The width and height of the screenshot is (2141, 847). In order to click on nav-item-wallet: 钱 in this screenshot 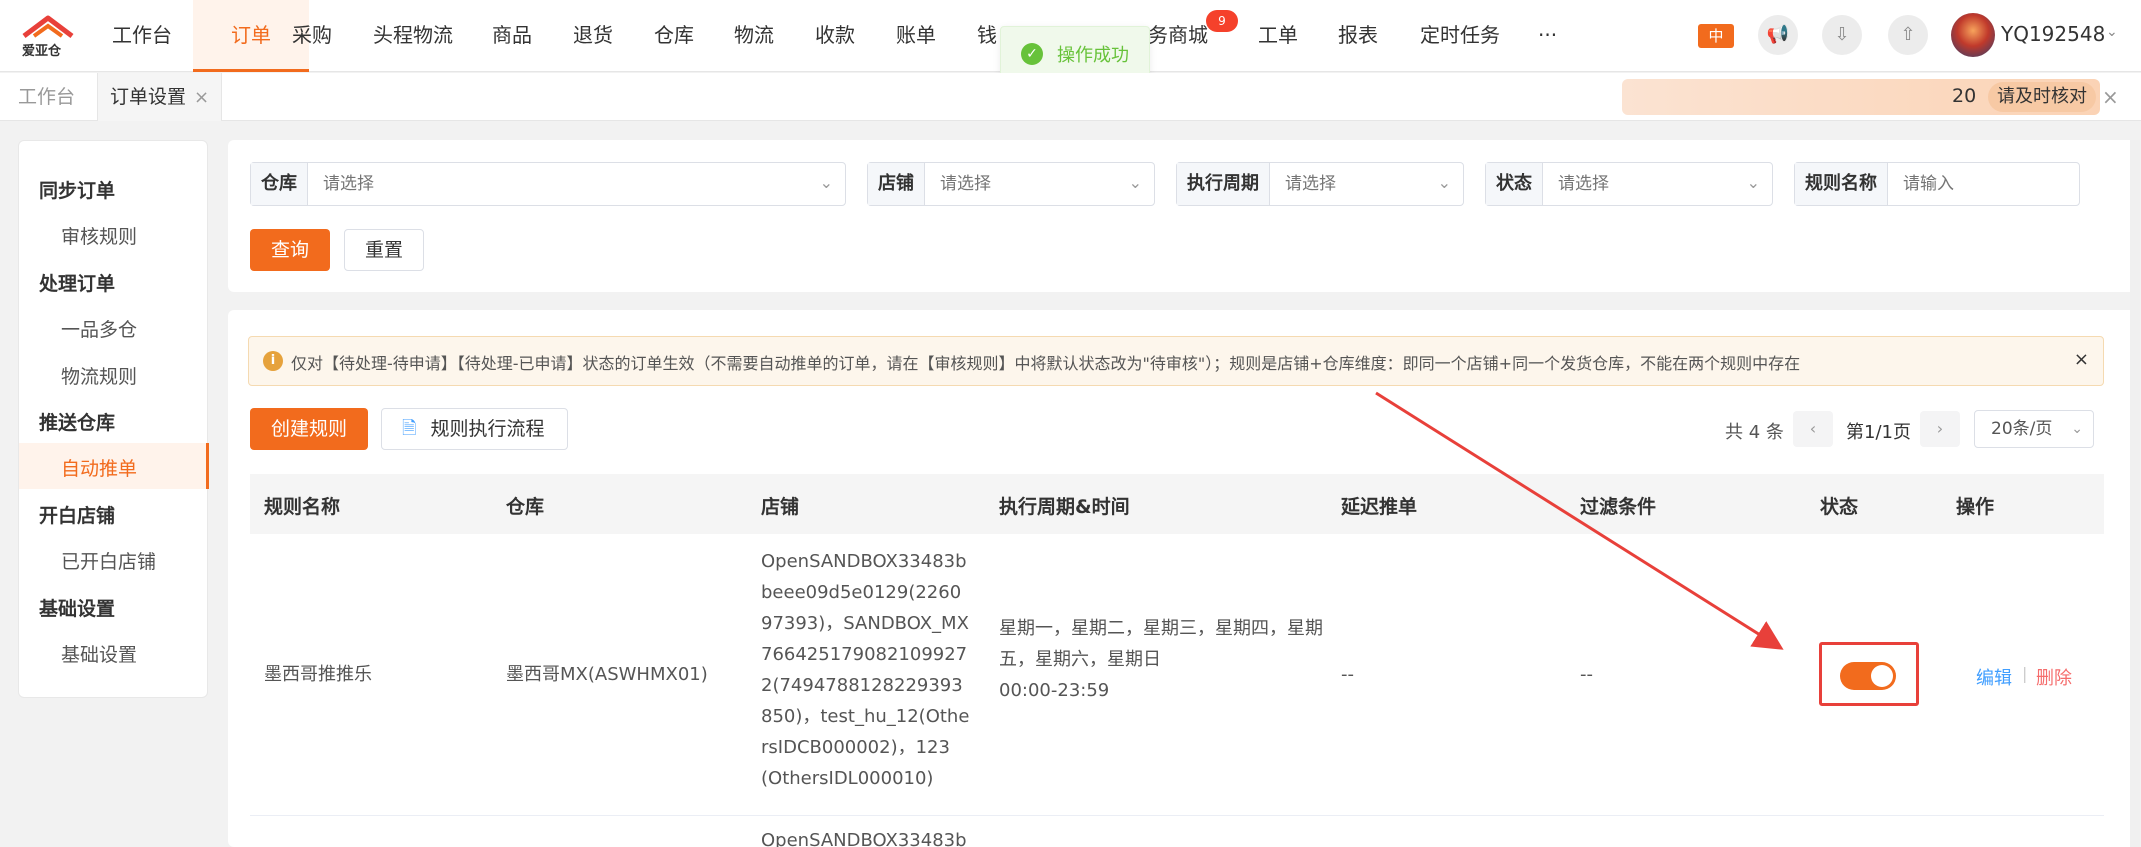, I will do `click(987, 36)`.